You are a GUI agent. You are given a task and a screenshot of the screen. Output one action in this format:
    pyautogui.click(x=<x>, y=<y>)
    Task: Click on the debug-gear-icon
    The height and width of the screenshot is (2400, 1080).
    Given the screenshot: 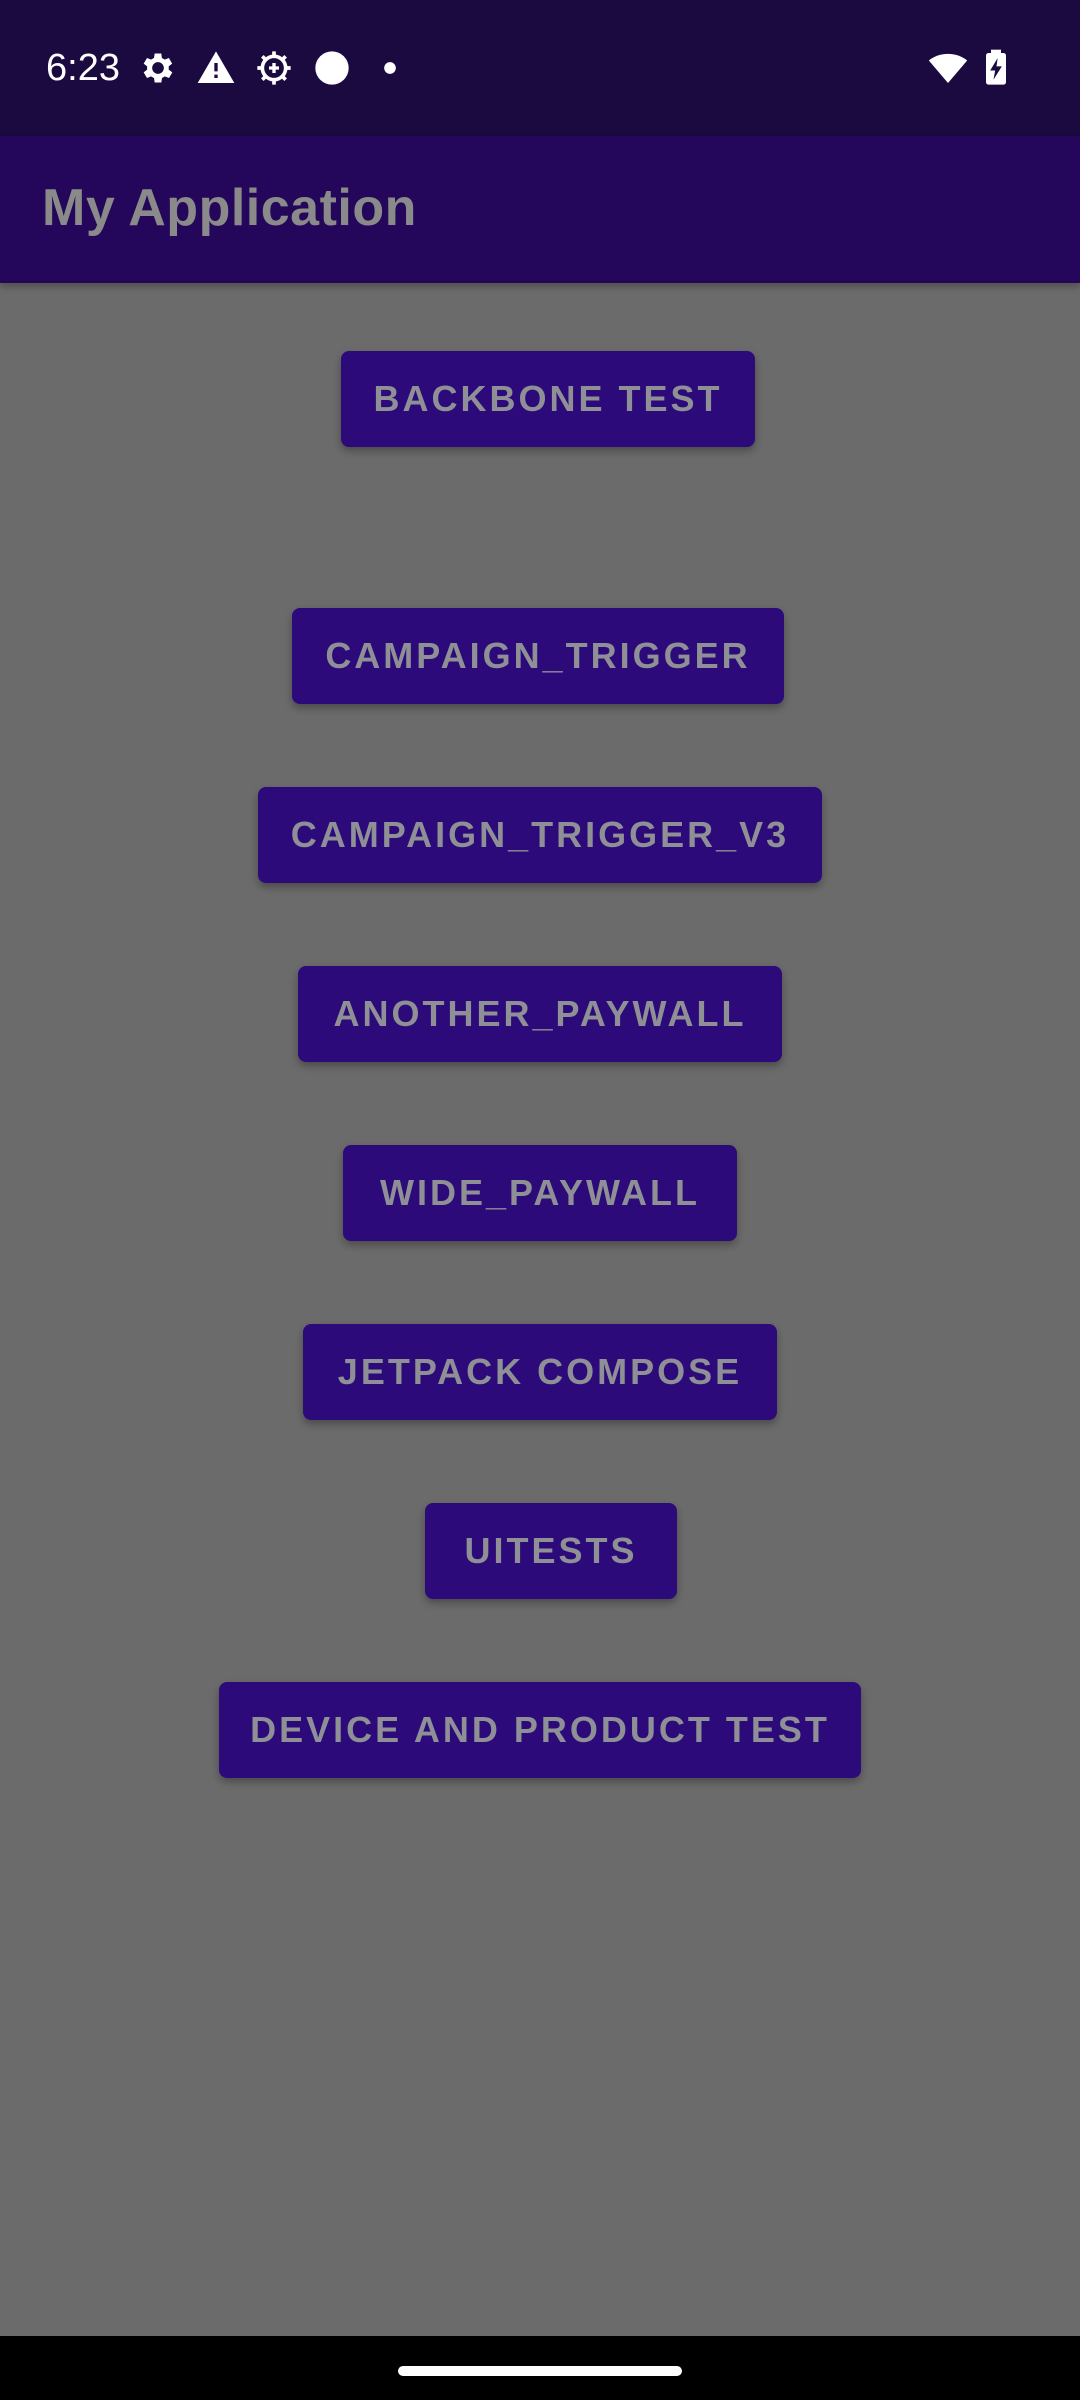 What is the action you would take?
    pyautogui.click(x=274, y=68)
    